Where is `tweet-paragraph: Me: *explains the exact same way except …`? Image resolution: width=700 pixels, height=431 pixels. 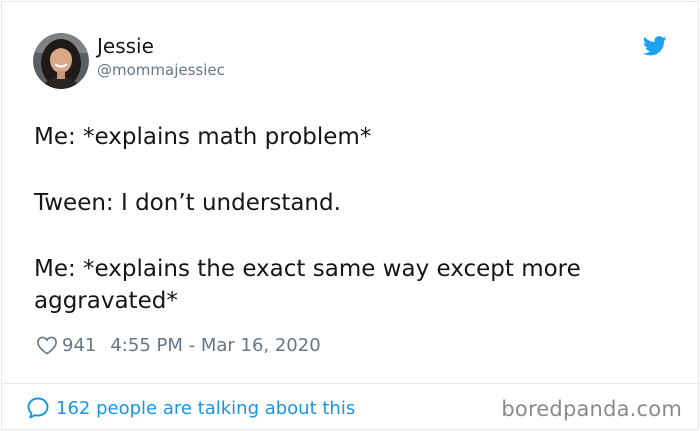 tweet-paragraph: Me: *explains the exact same way except … is located at coordinates (307, 285).